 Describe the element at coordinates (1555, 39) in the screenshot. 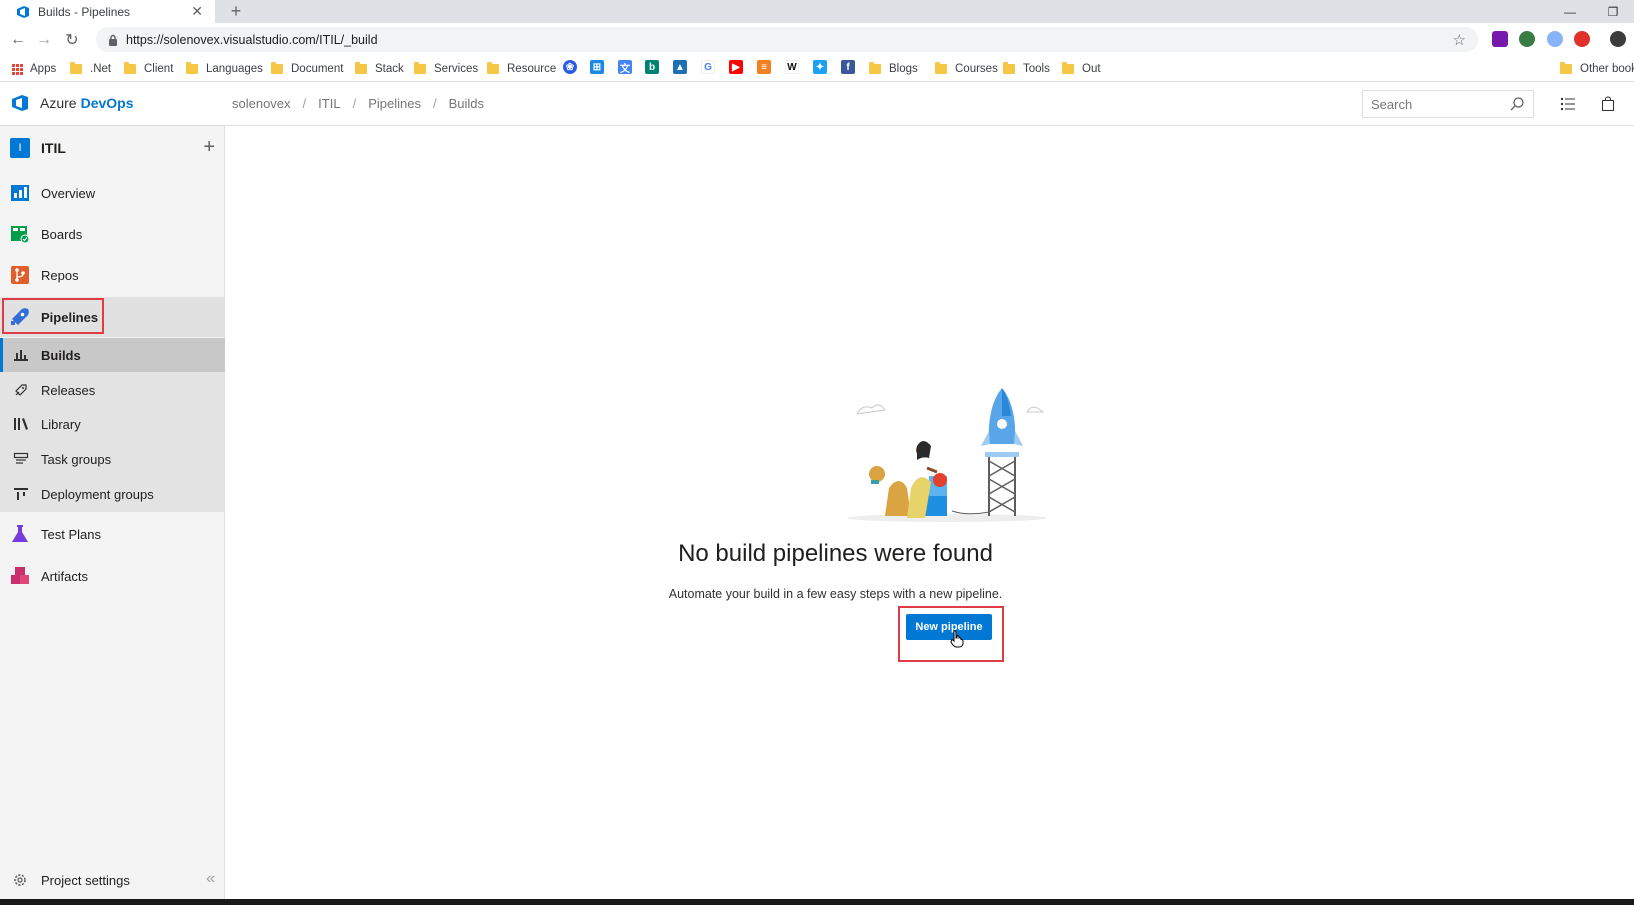

I see `ie-extension-icon` at that location.